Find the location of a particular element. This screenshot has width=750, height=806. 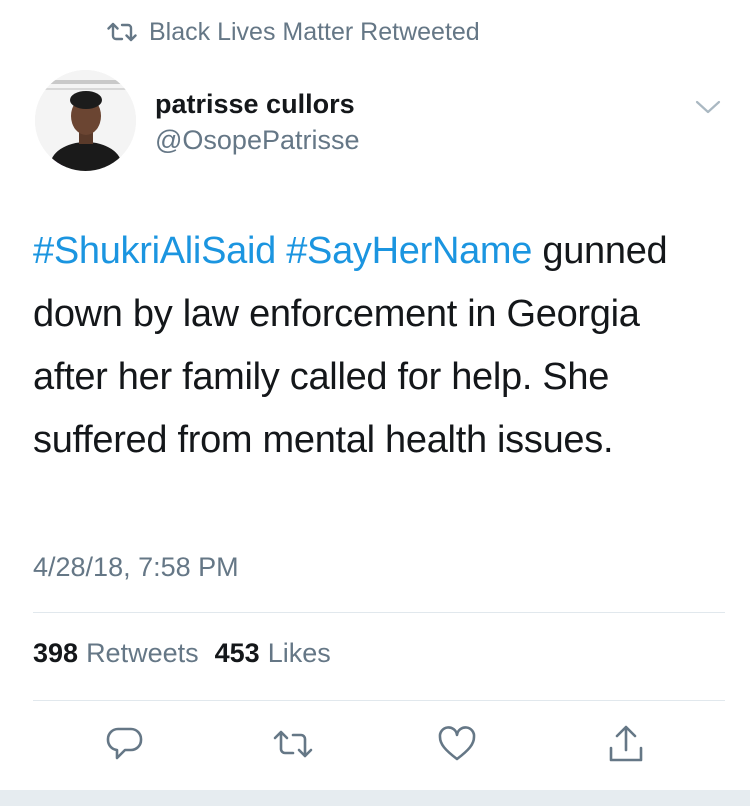

retweets-stat: 398 Retweets is located at coordinates (116, 653).